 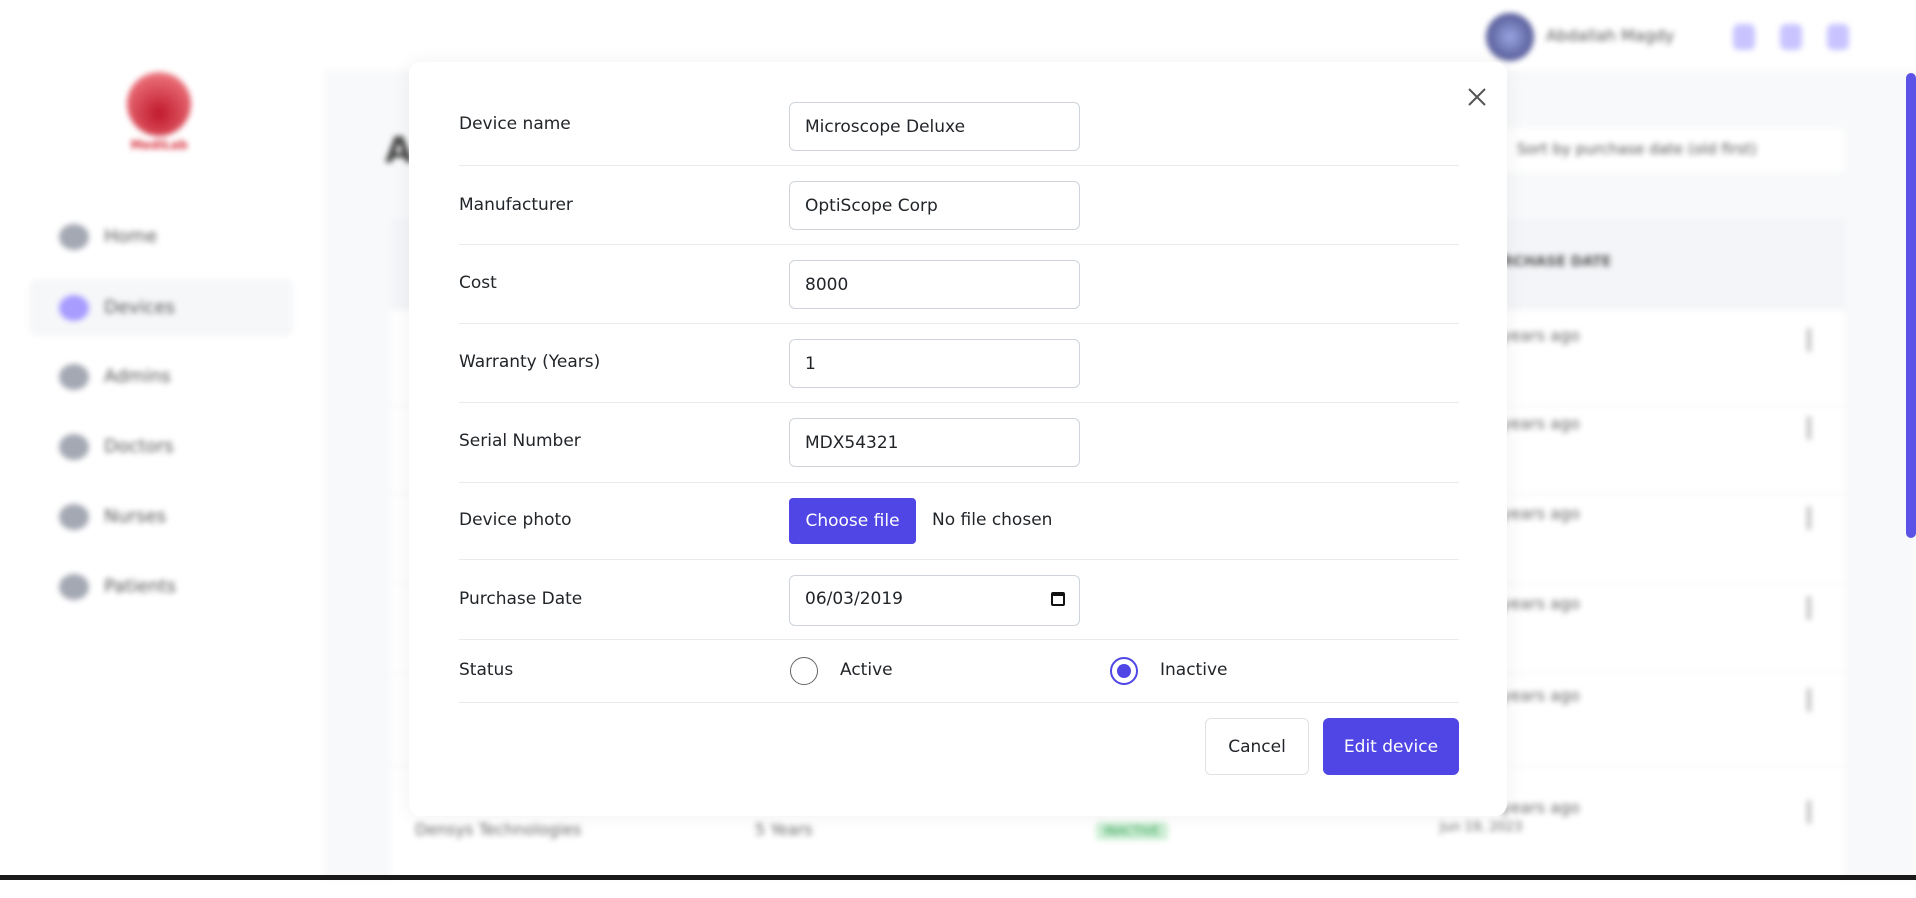 What do you see at coordinates (1257, 746) in the screenshot?
I see `cancel-button: Cancel` at bounding box center [1257, 746].